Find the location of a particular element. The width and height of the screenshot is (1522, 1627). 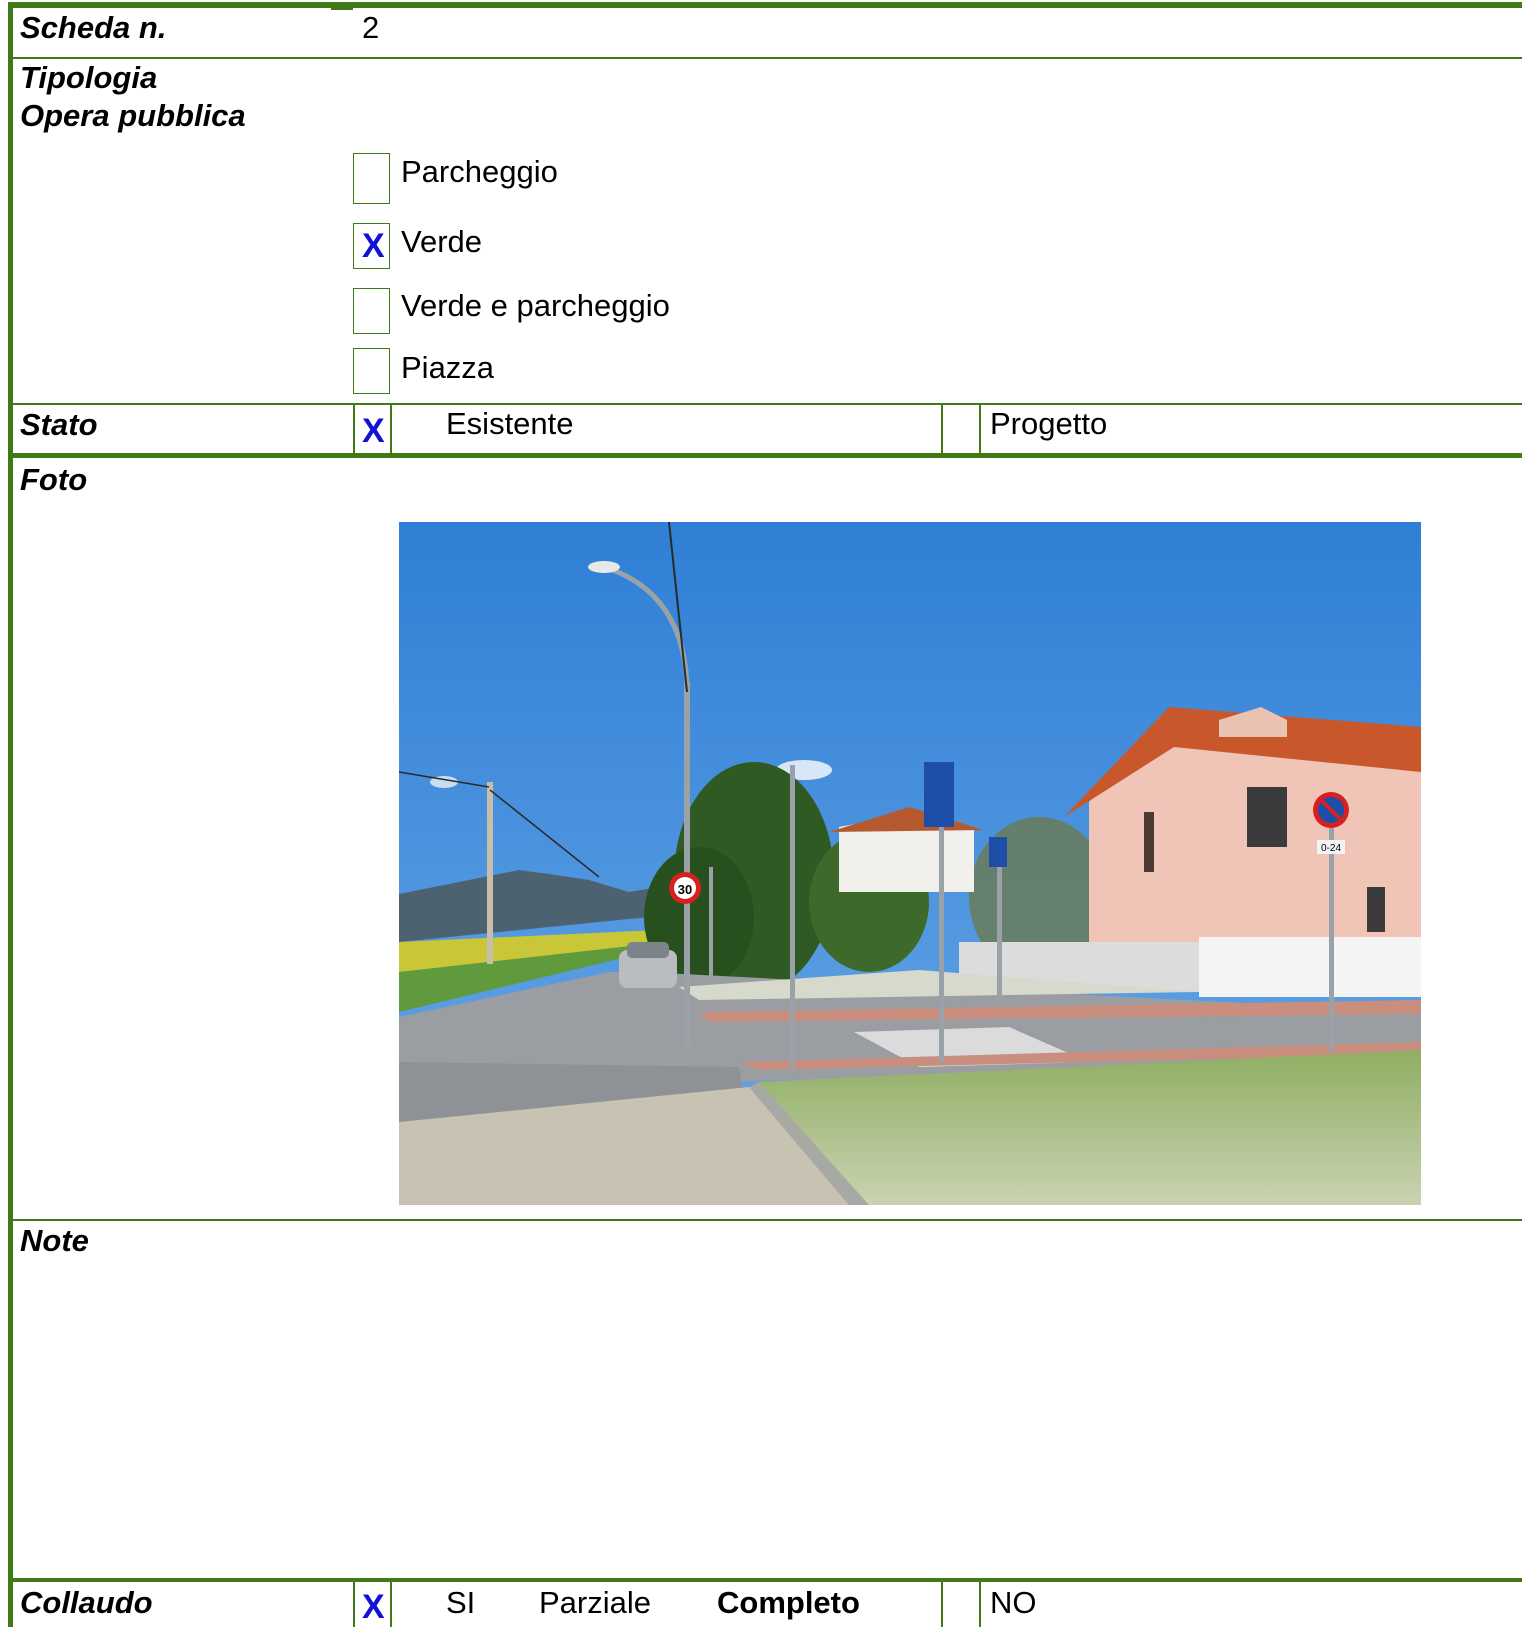

checkbox-verde: X is located at coordinates (371, 246).